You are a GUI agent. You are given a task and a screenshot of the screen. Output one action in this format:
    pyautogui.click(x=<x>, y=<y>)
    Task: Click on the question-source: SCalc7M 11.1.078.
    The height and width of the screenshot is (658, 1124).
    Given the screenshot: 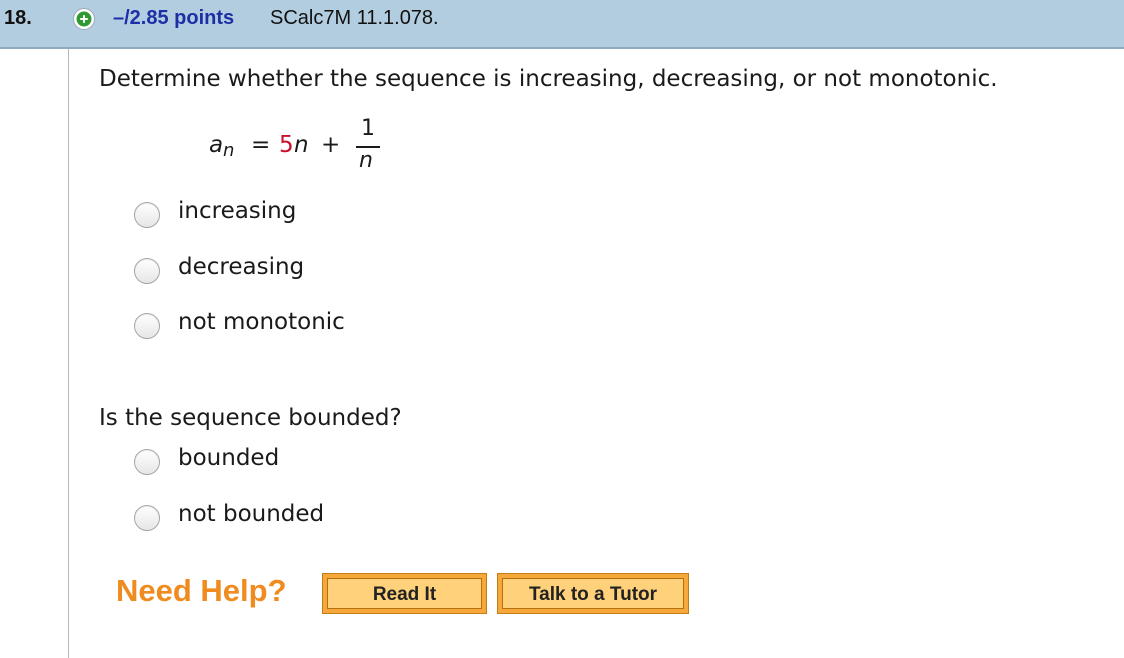 What is the action you would take?
    pyautogui.click(x=354, y=18)
    